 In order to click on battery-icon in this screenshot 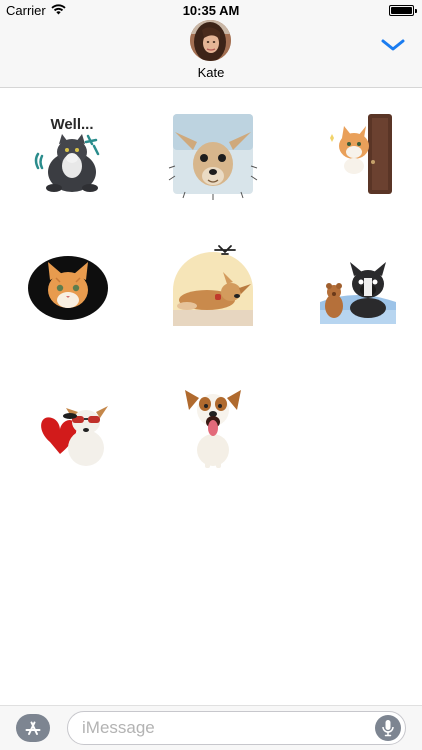, I will do `click(403, 10)`.